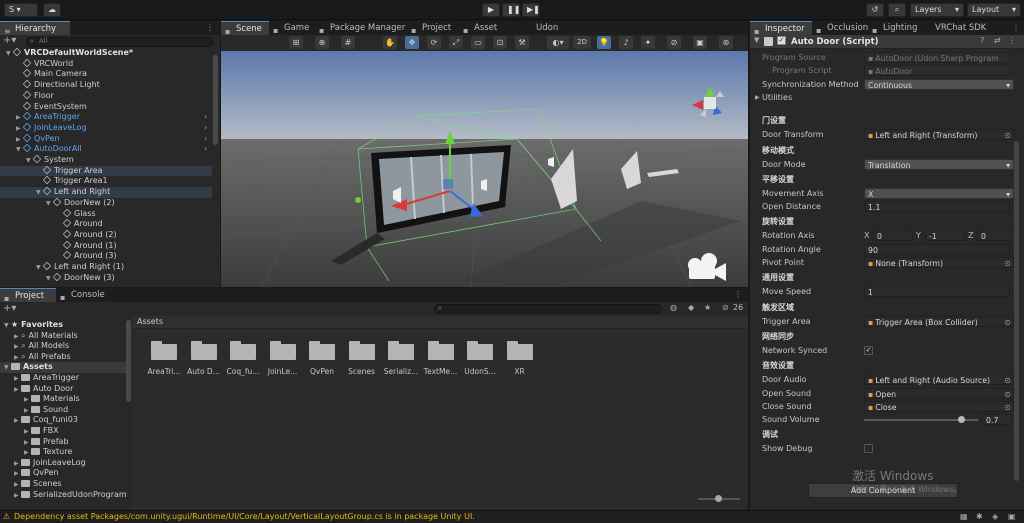 This screenshot has width=1024, height=523. Describe the element at coordinates (511, 10) in the screenshot. I see `pause-button: ❚❚` at that location.